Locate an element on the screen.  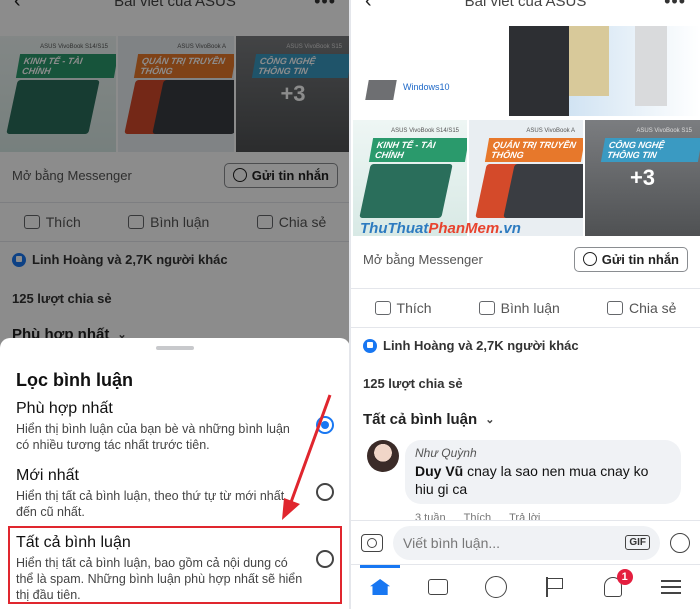
watermark-part-2: PhanMem is located at coordinates (464, 228).